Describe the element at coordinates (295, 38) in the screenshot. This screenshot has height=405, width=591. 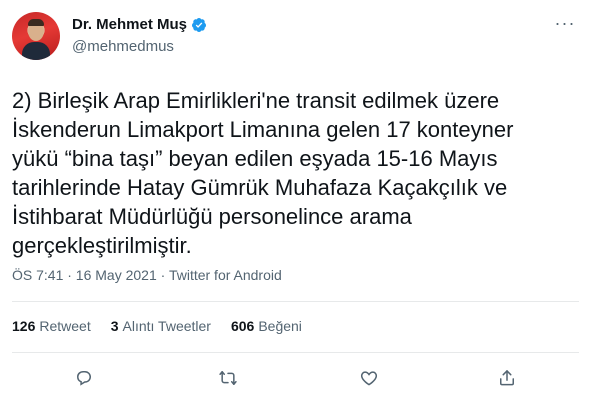
I see `tweet-header: Dr. Mehmet Muş @mehmedmus ···` at that location.